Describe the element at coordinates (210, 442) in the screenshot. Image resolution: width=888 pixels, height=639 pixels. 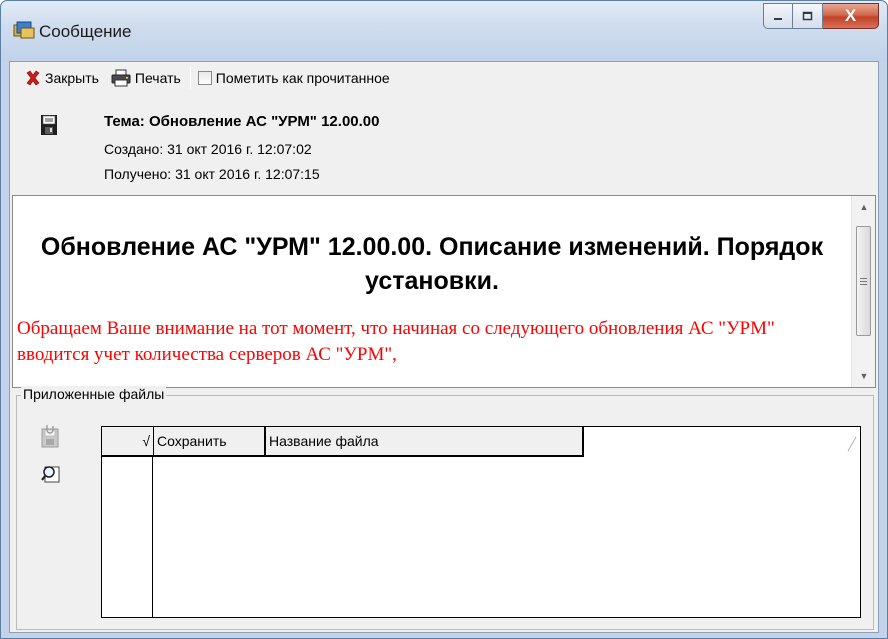
I see `column-header-save: Сохранить` at that location.